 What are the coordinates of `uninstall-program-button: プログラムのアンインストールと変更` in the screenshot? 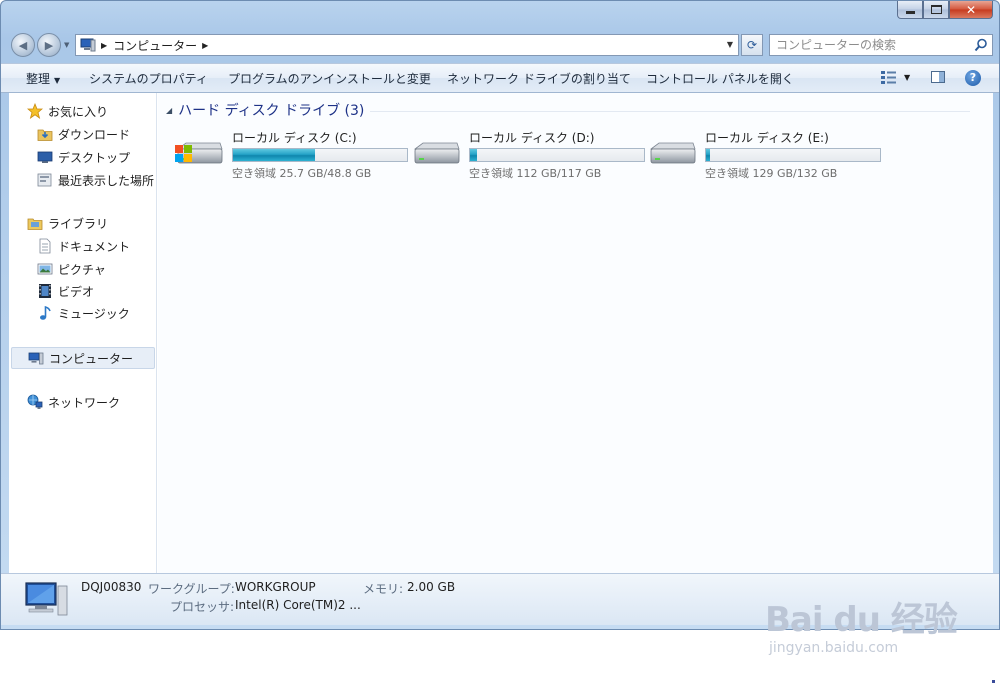 It's located at (329, 78).